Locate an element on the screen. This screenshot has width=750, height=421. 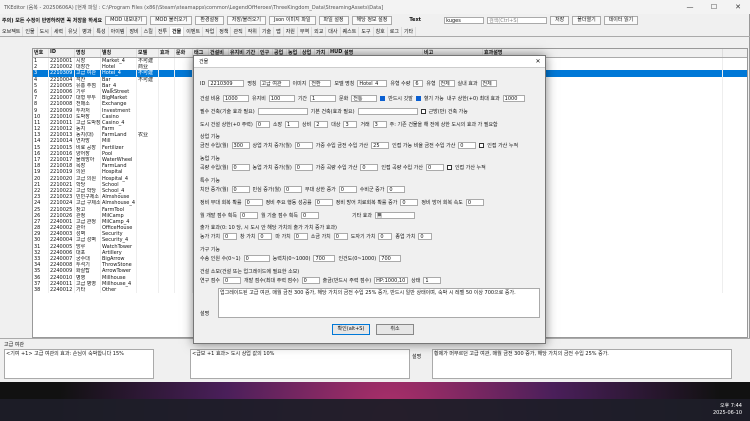
food-bonus-field: 0 is located at coordinates (369, 167).